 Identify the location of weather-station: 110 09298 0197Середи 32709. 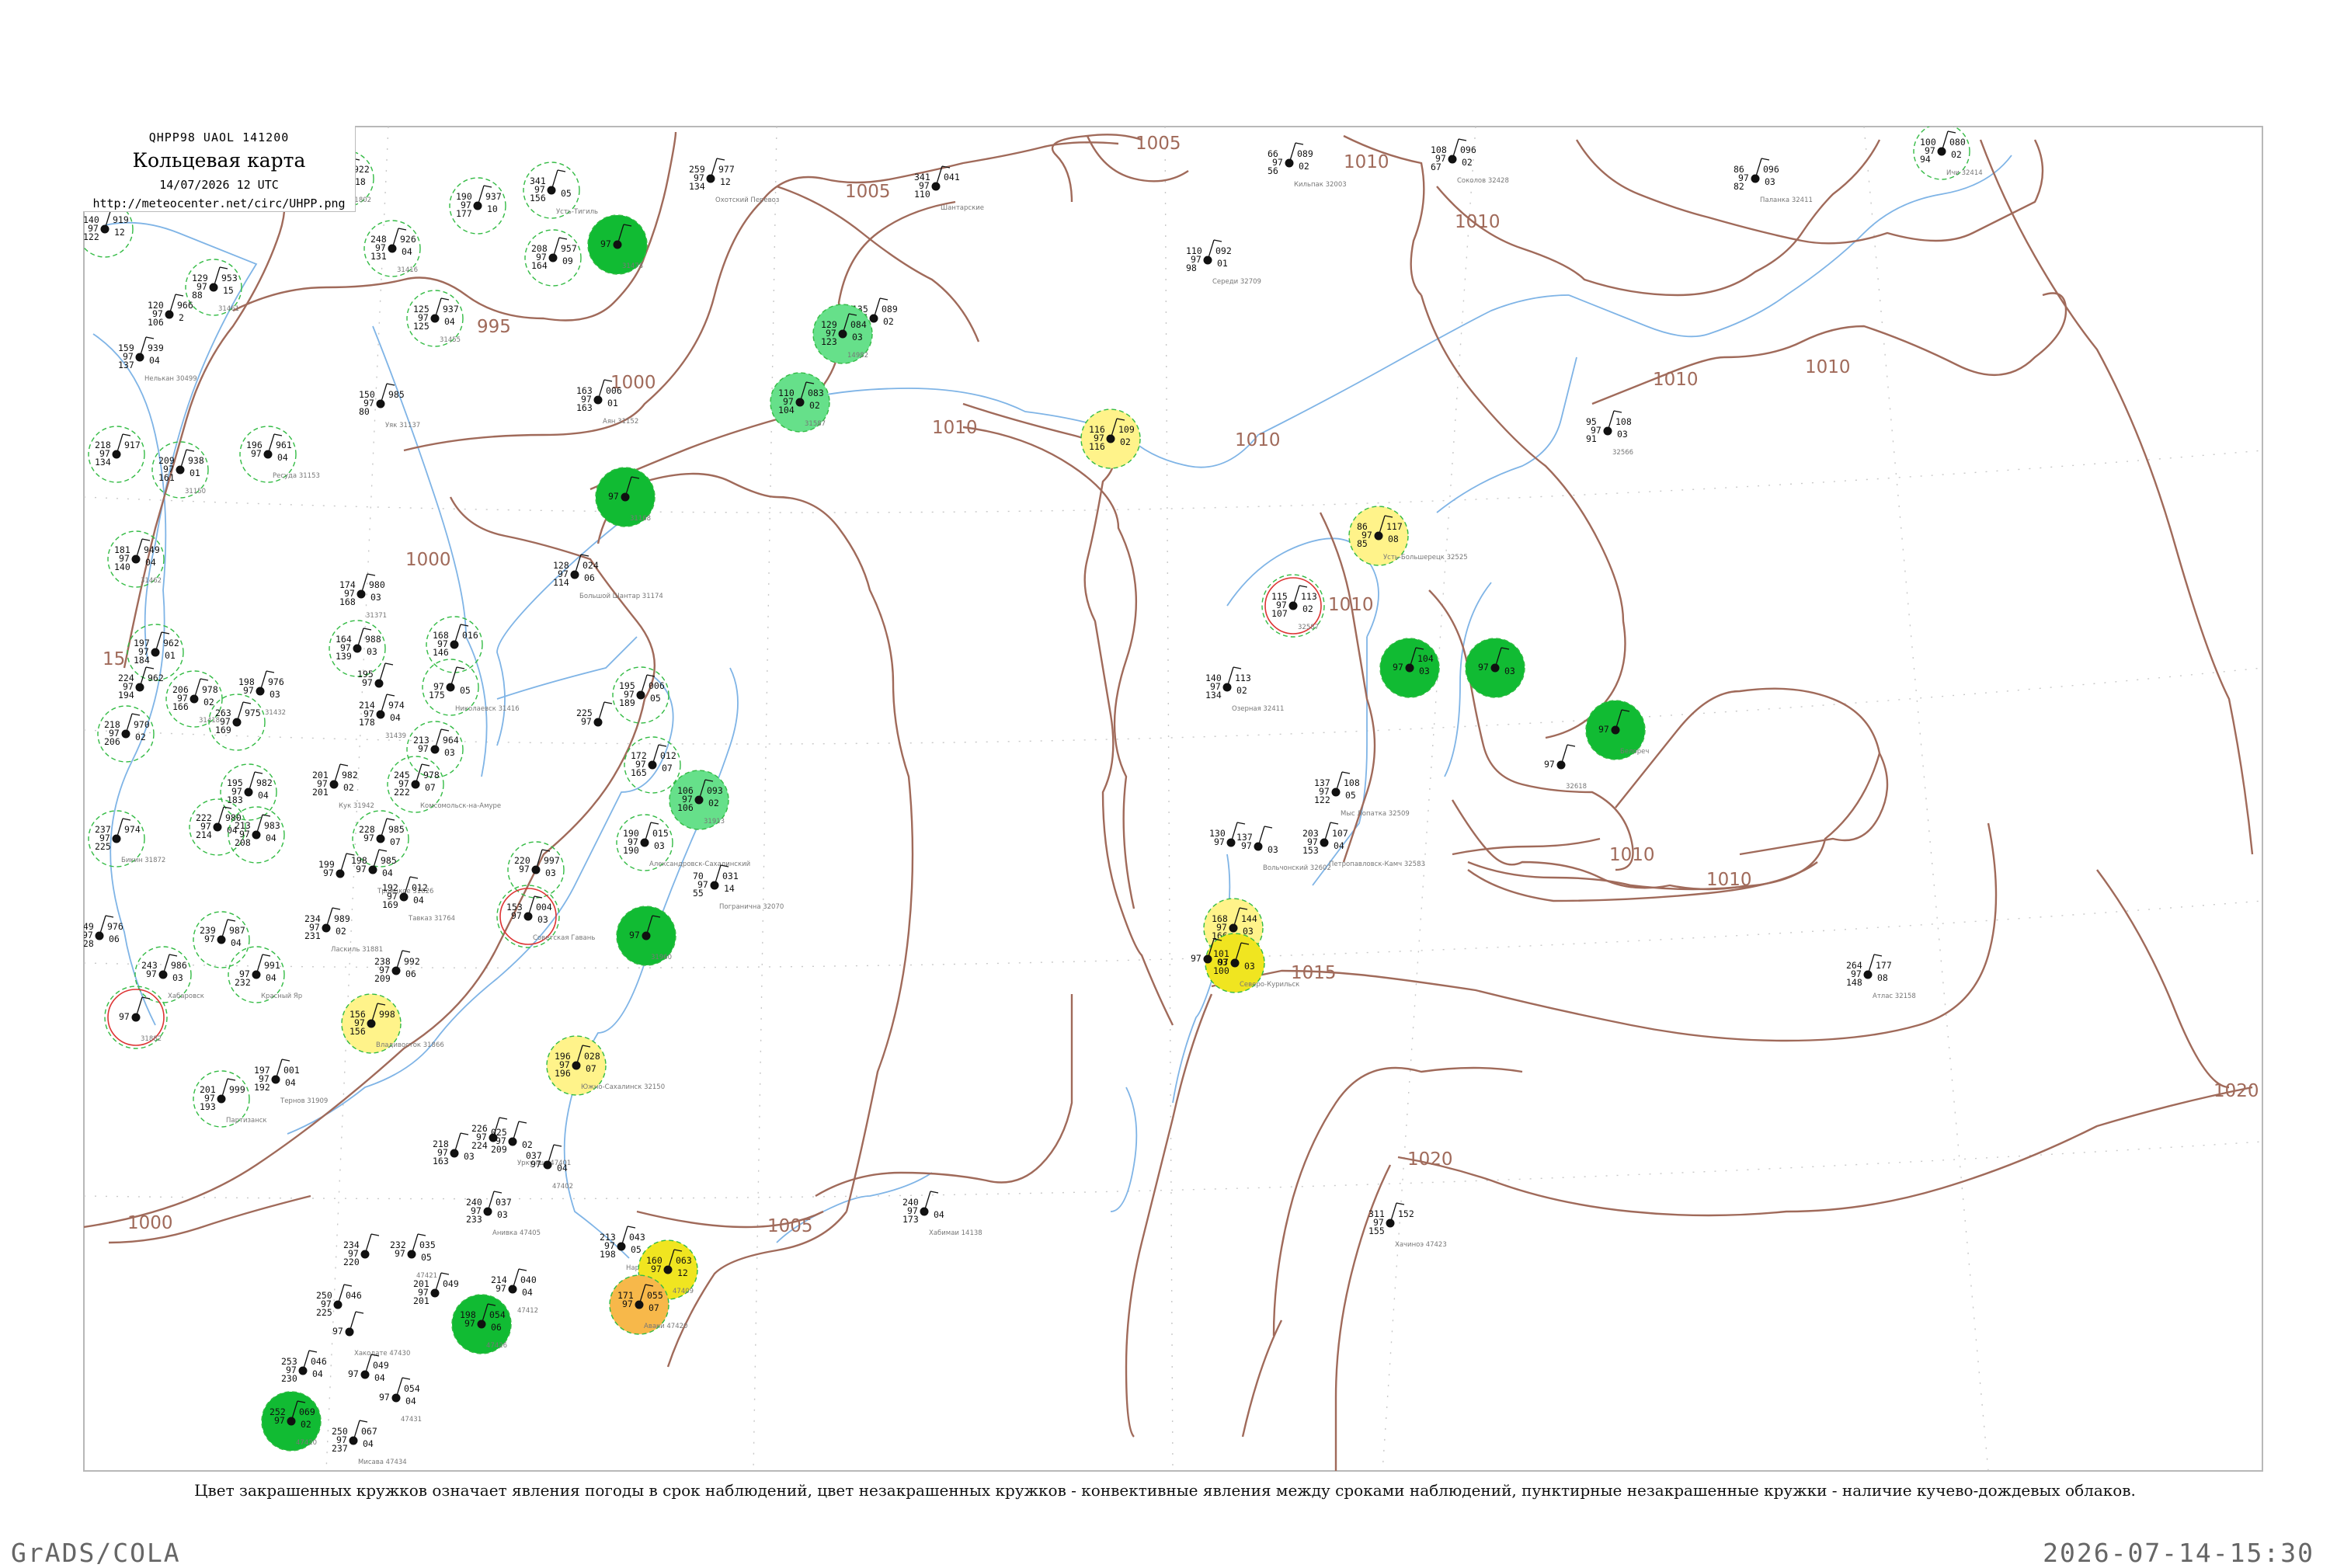
(1223, 262).